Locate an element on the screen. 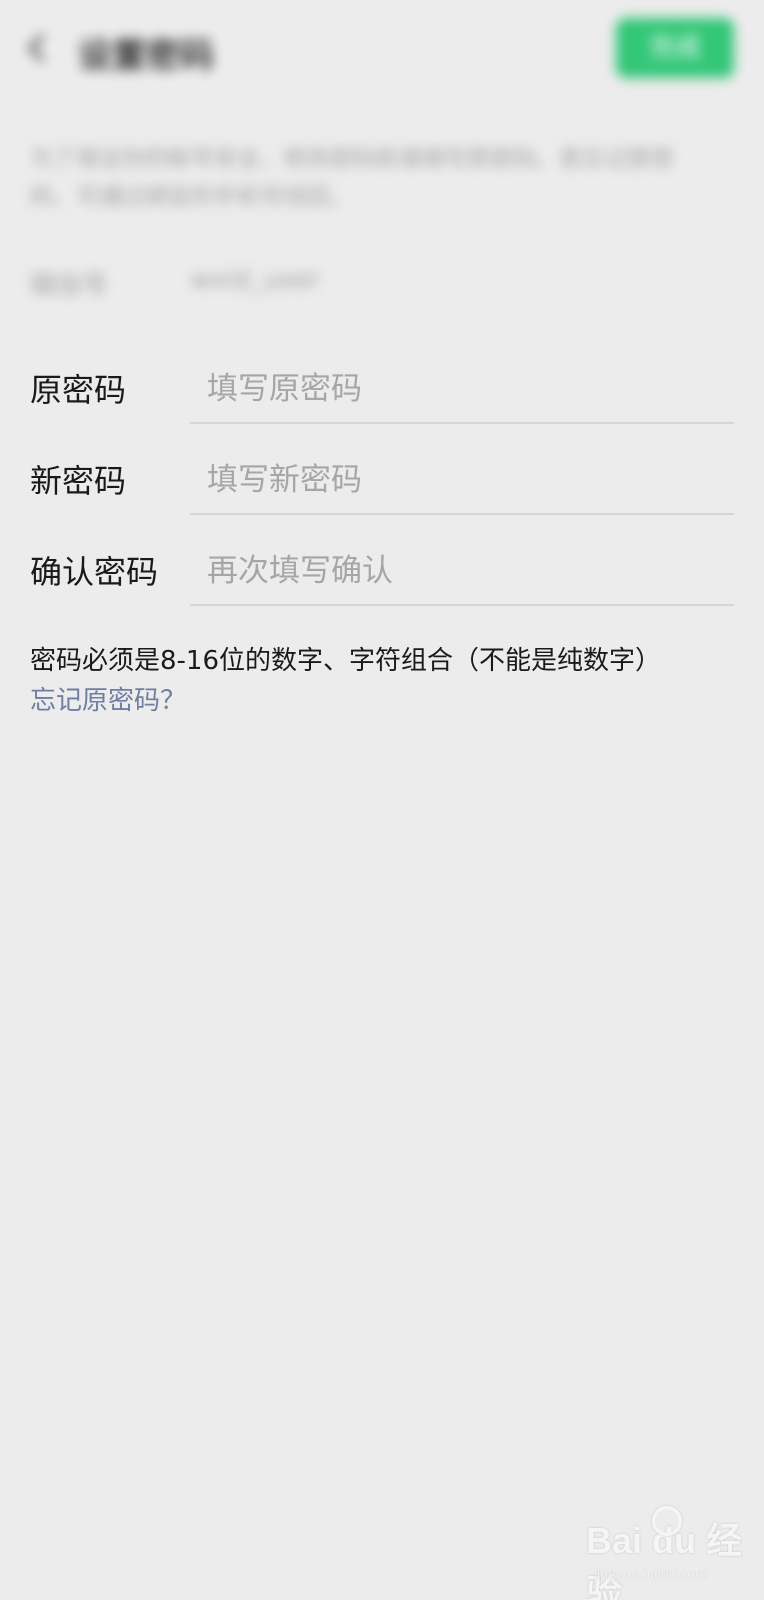  new-password-label: 新密码 is located at coordinates (78, 481).